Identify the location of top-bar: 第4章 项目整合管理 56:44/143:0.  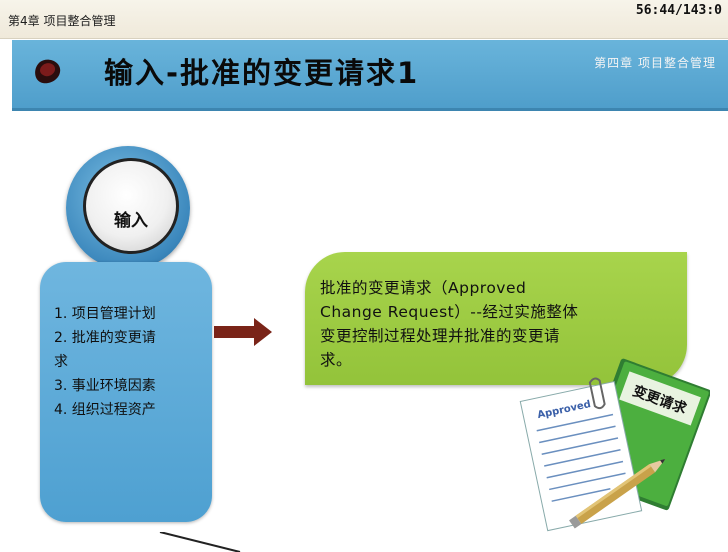
(364, 19).